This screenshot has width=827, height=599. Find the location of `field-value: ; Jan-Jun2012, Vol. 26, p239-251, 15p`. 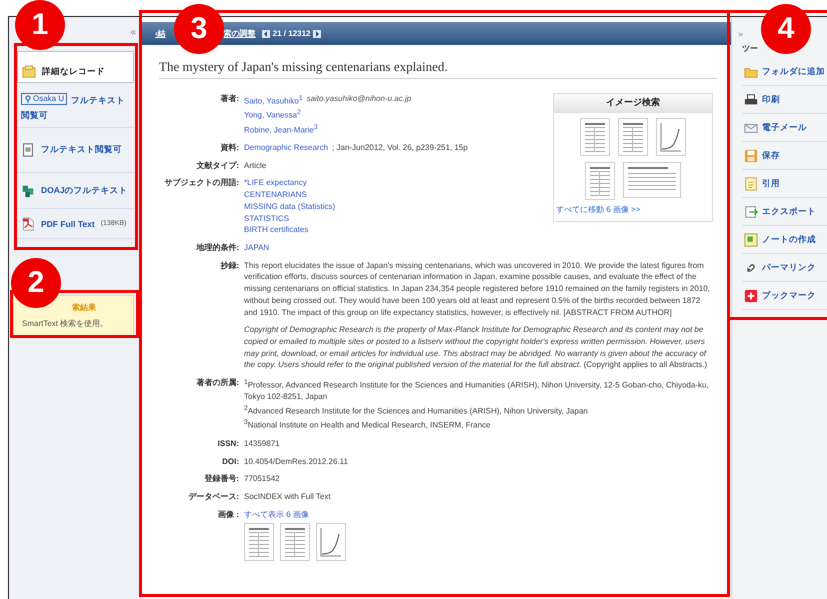

field-value: ; Jan-Jun2012, Vol. 26, p239-251, 15p is located at coordinates (400, 148).